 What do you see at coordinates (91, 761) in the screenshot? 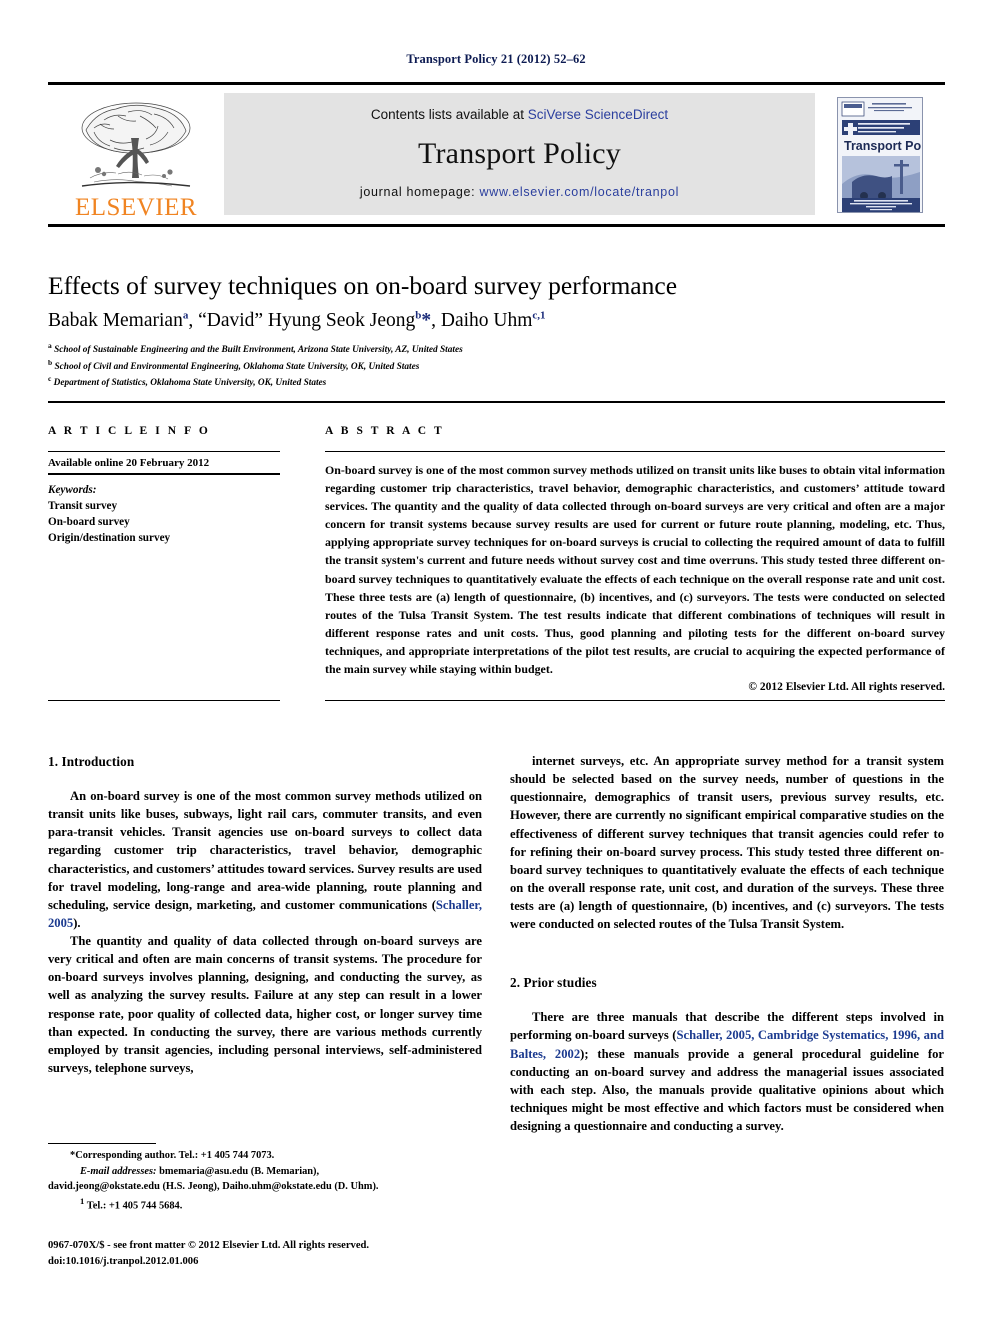
I see `section-heading-introduction: 1. Introduction` at bounding box center [91, 761].